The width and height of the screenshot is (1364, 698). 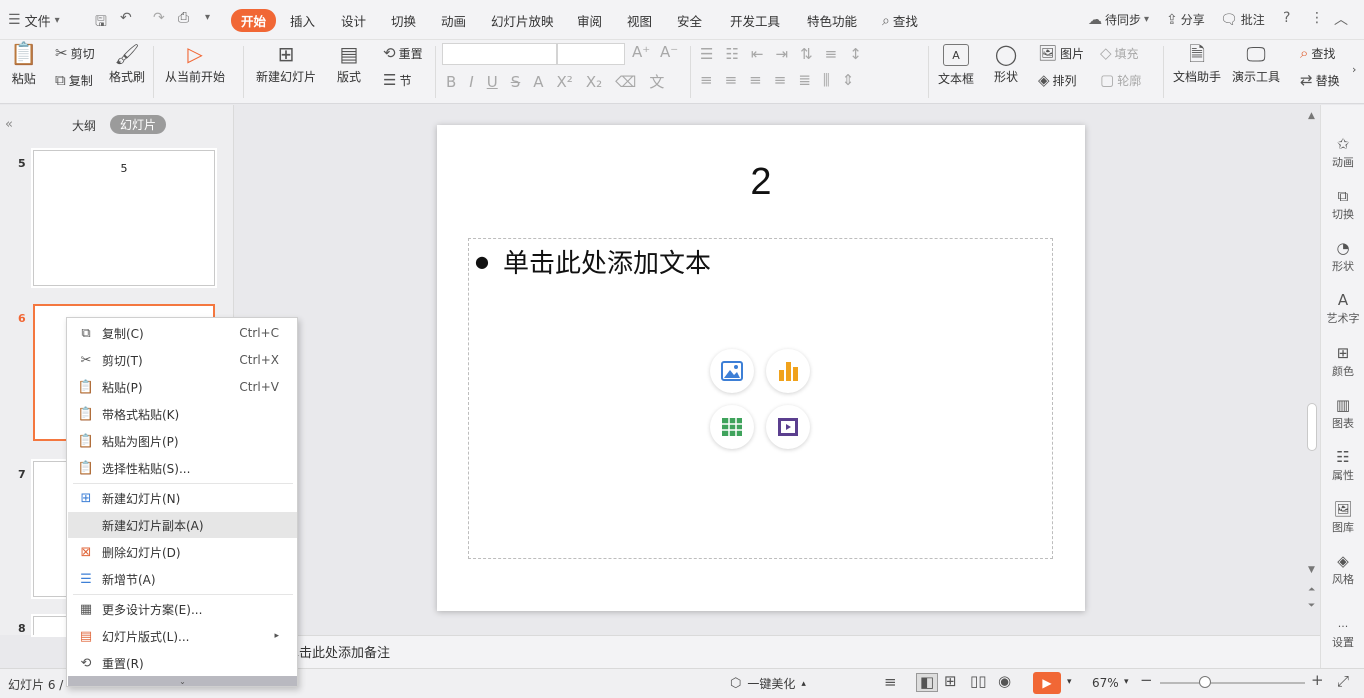 What do you see at coordinates (641, 52) in the screenshot?
I see `increase-font-icon: A⁺` at bounding box center [641, 52].